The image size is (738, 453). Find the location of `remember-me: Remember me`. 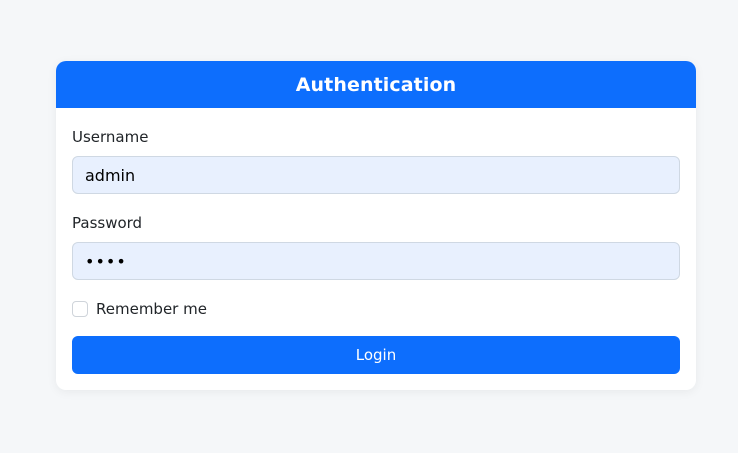

remember-me: Remember me is located at coordinates (139, 309).